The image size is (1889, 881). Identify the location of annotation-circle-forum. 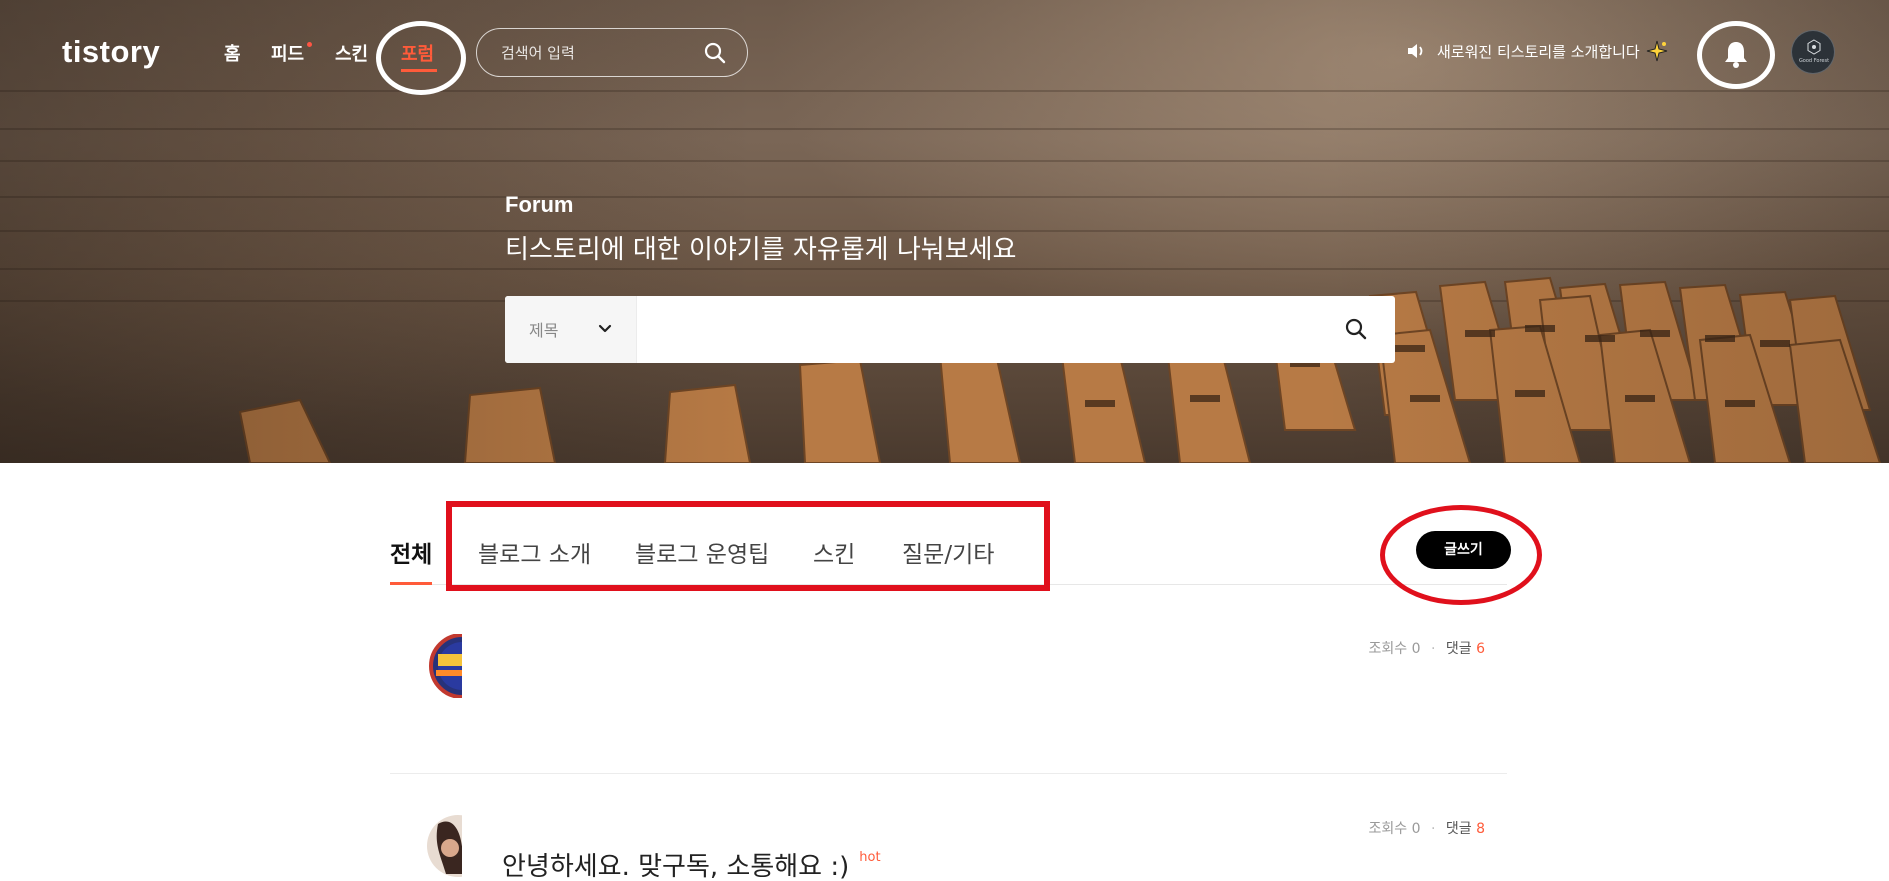
(421, 58).